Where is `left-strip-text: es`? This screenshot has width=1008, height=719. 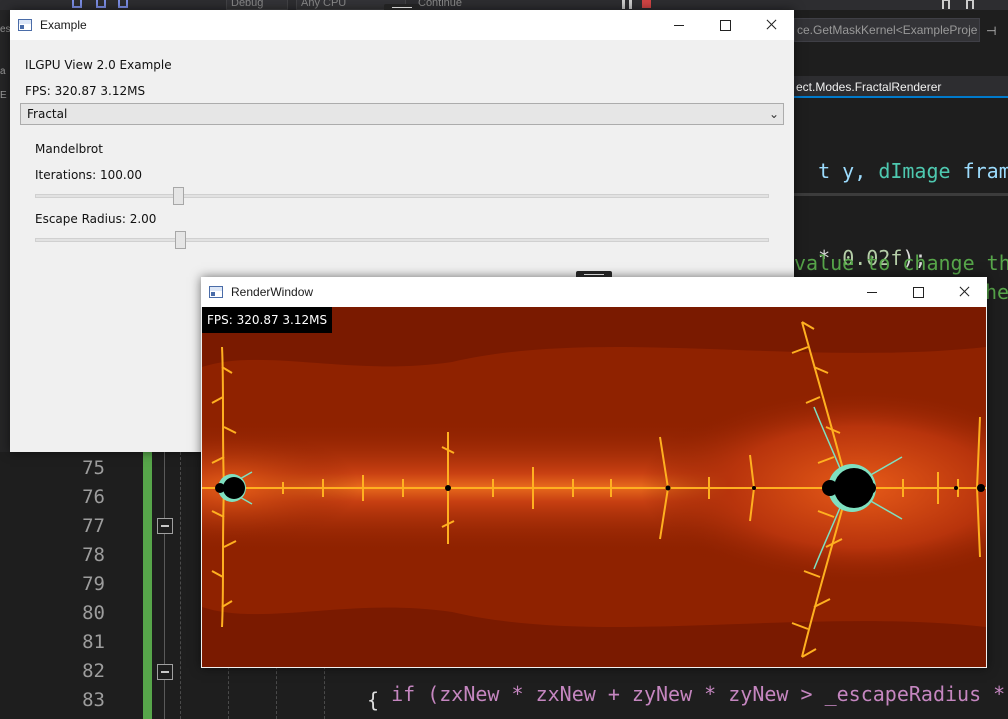
left-strip-text: es is located at coordinates (5, 29).